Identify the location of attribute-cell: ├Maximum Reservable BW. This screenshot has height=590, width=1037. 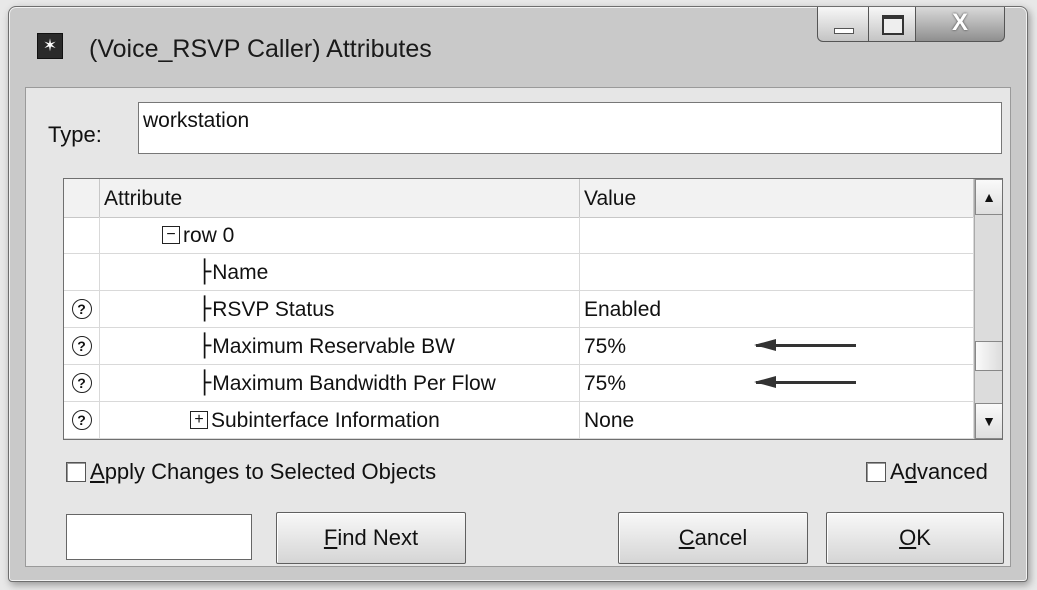
(340, 346).